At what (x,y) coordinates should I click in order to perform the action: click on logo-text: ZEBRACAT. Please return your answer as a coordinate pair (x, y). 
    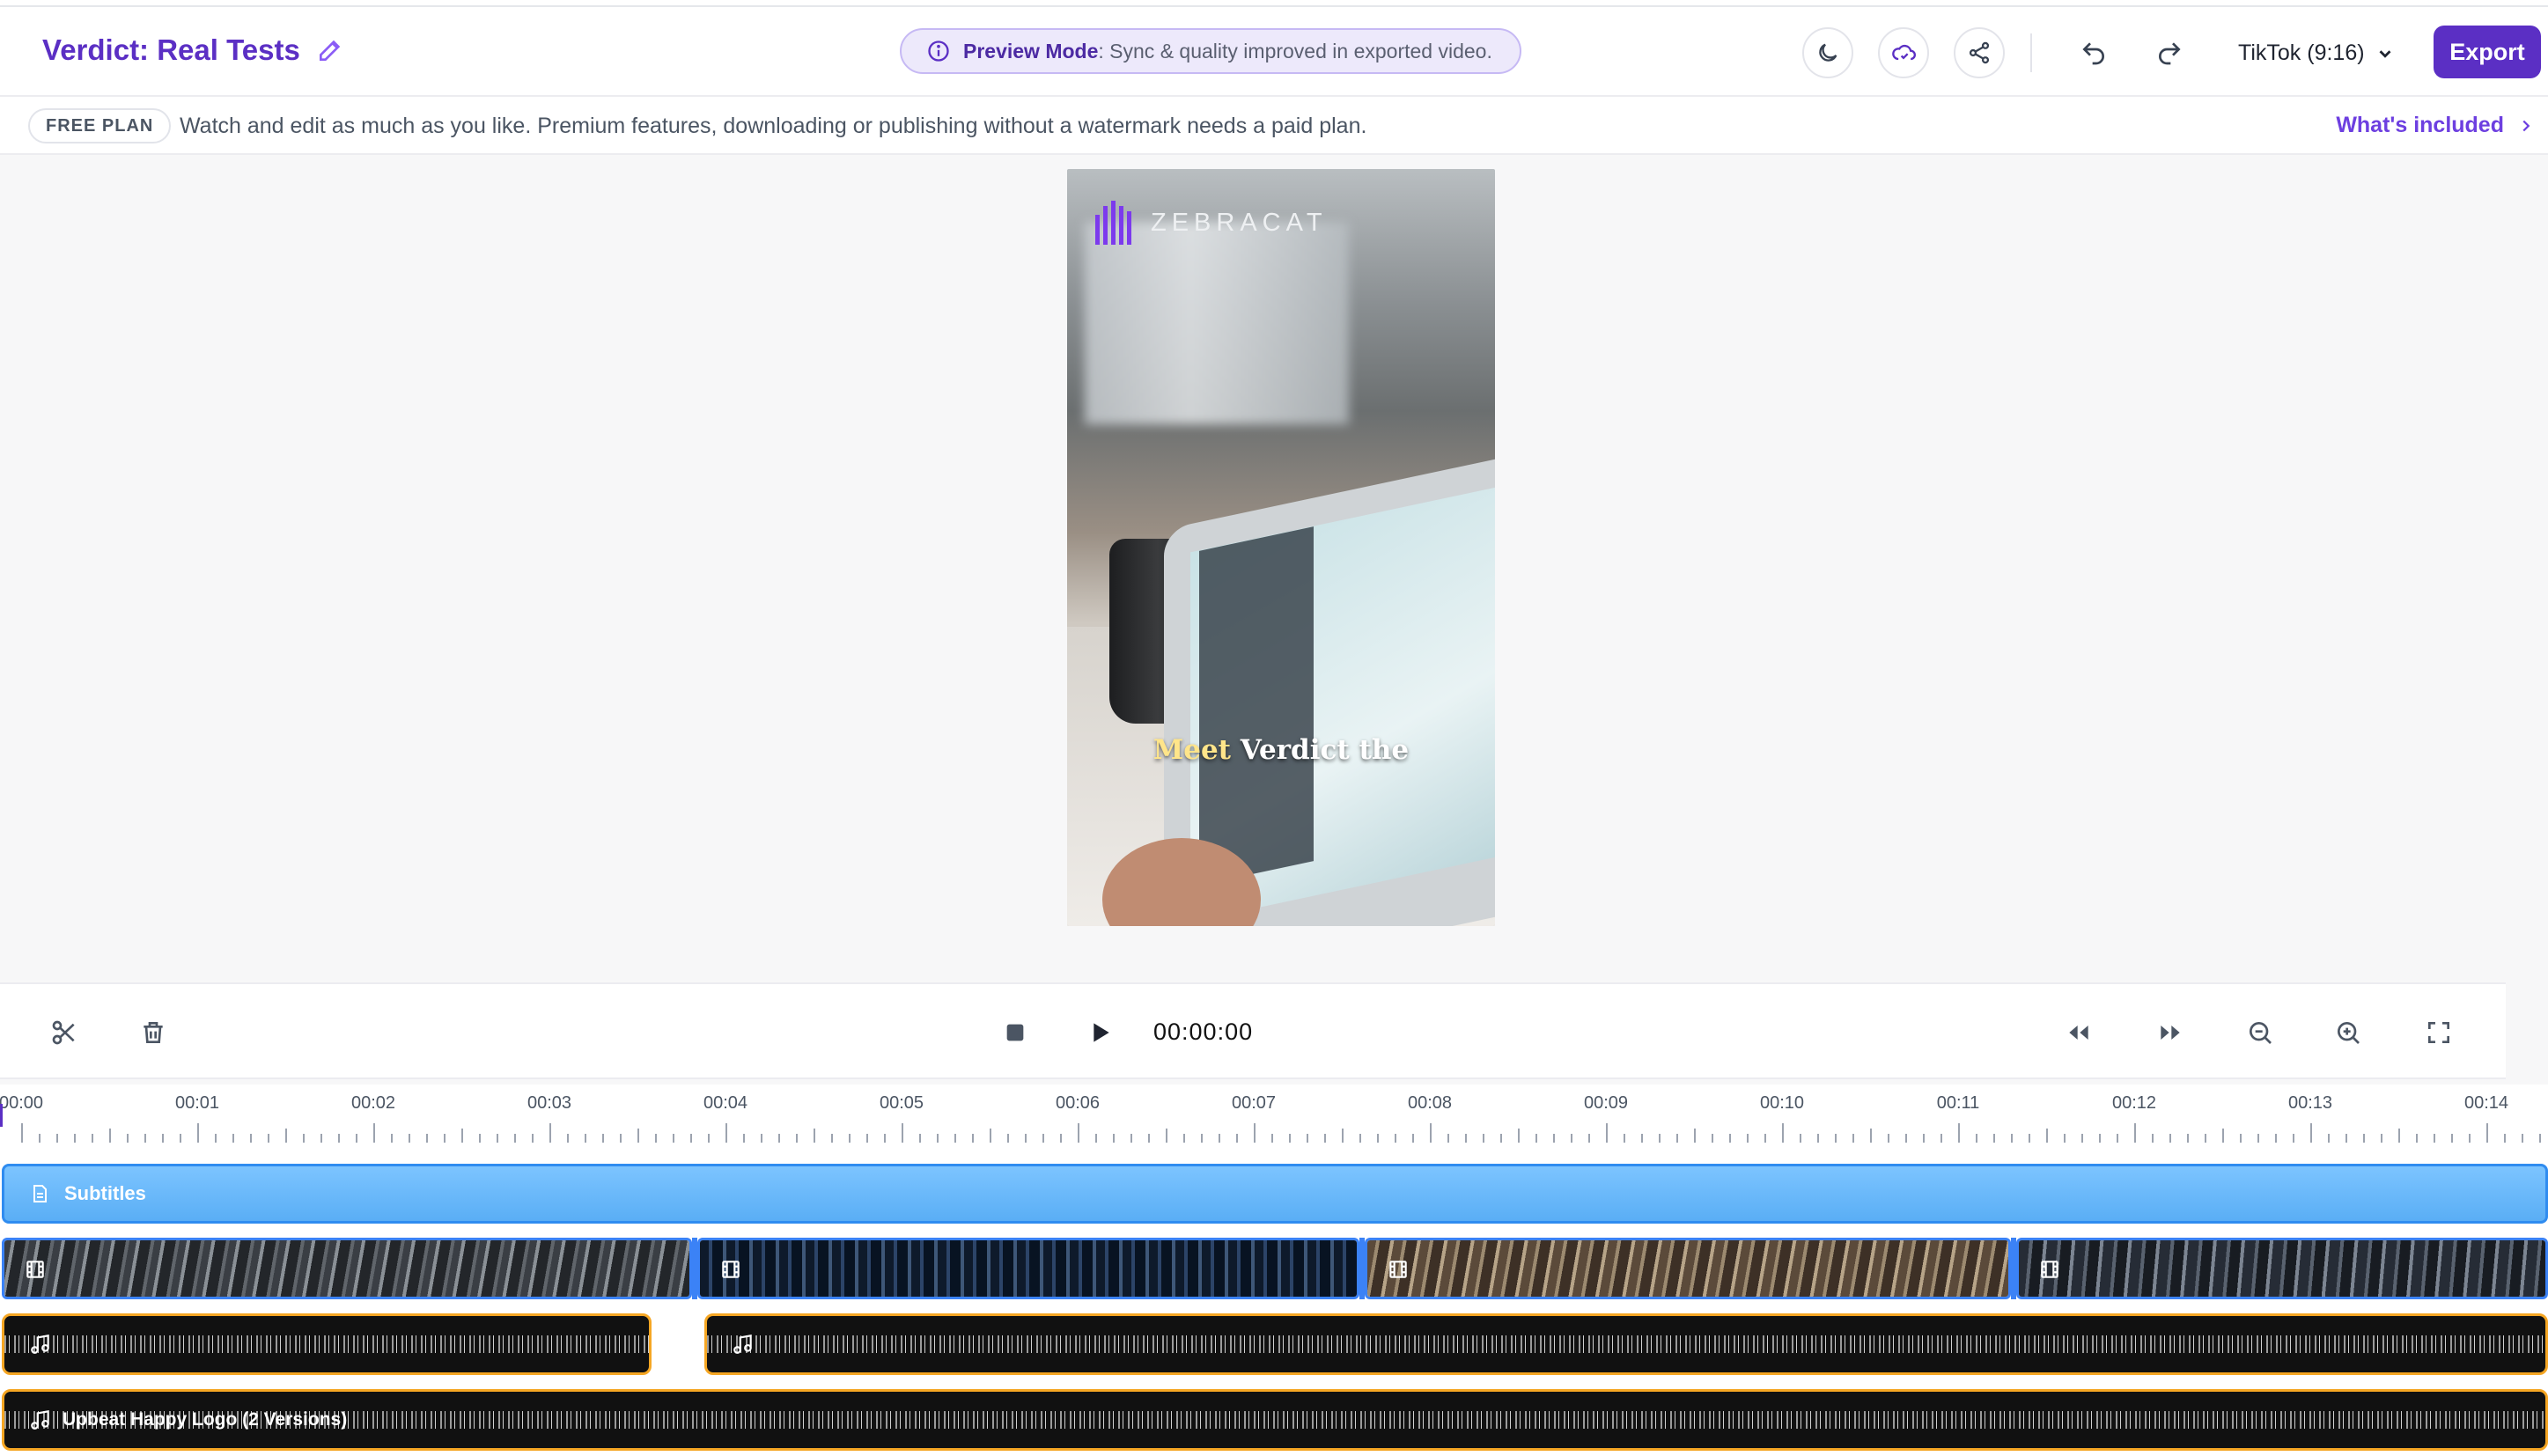
    Looking at the image, I should click on (1239, 223).